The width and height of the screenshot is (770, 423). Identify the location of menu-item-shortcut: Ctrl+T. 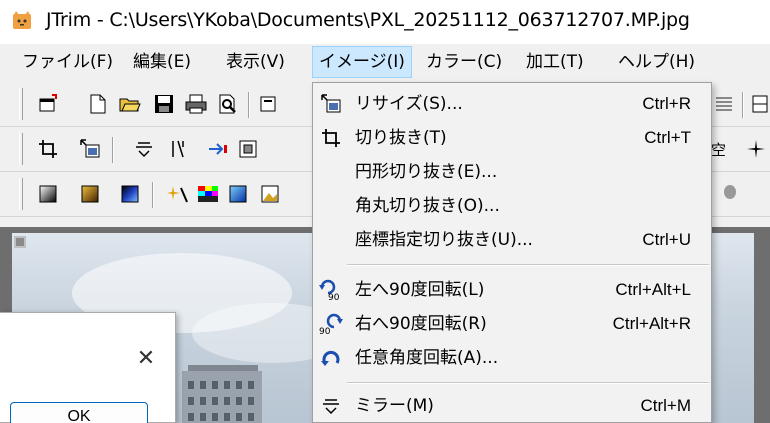
(667, 137).